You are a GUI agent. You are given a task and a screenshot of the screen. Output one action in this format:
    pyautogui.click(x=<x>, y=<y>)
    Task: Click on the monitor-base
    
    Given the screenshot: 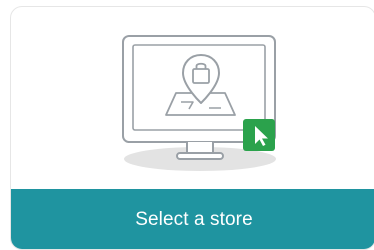 What is the action you would take?
    pyautogui.click(x=200, y=156)
    